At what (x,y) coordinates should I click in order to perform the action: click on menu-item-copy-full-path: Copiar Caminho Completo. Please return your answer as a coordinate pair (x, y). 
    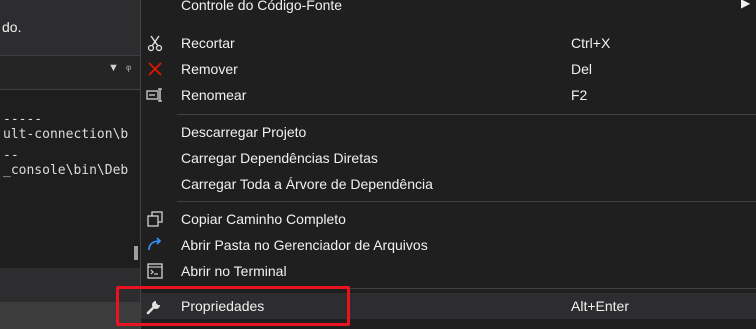
    Looking at the image, I should click on (448, 219).